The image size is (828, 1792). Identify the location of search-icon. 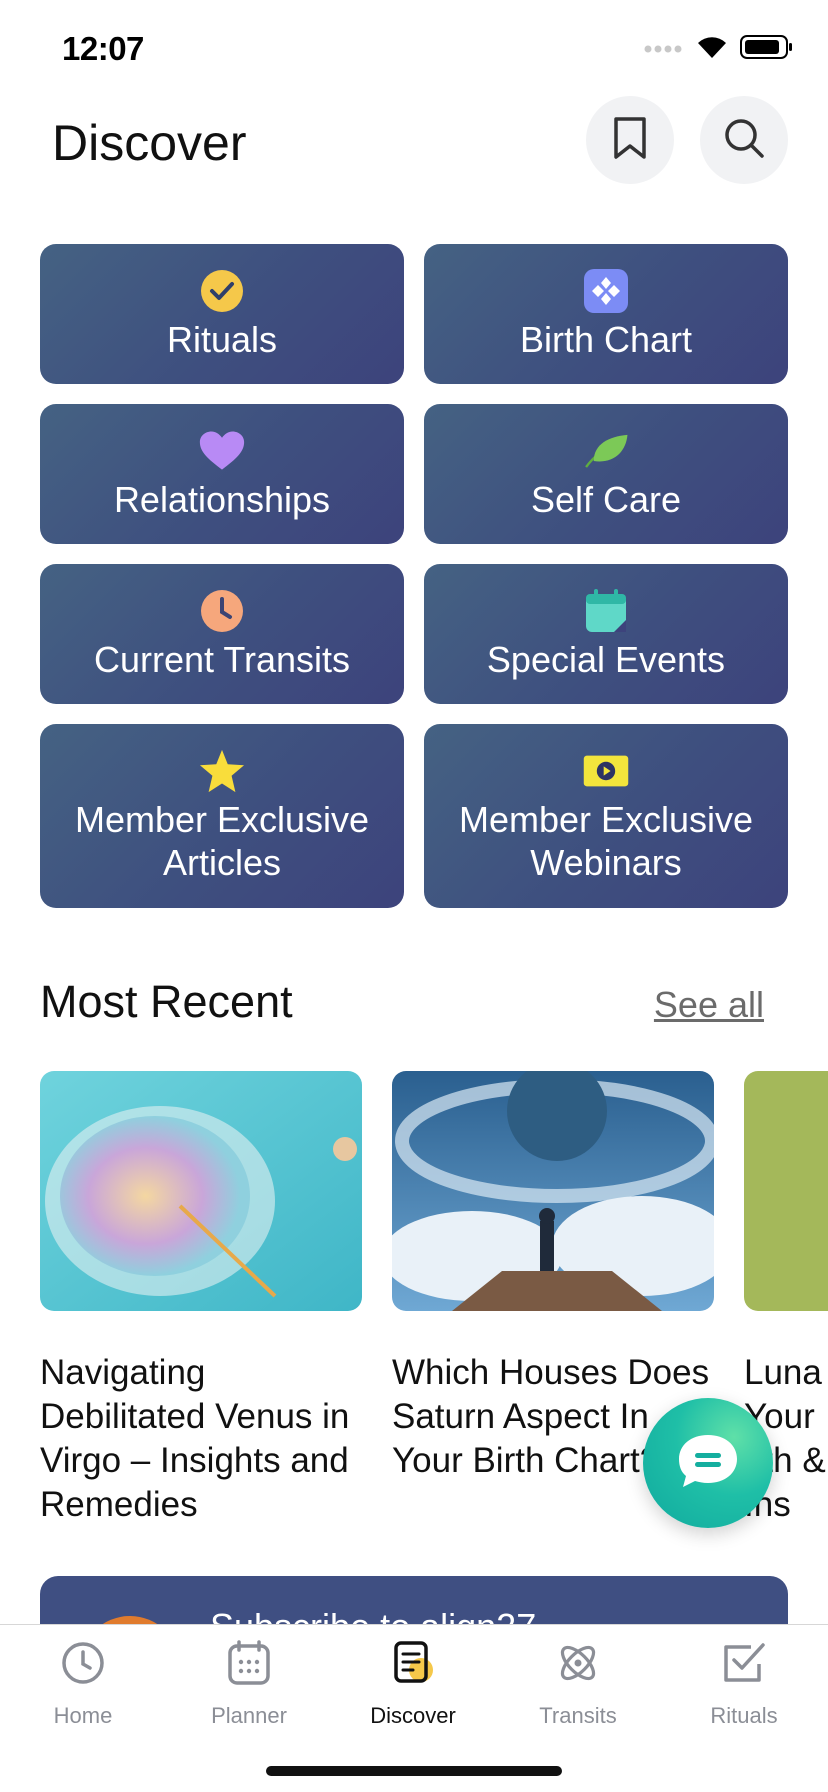
(744, 140).